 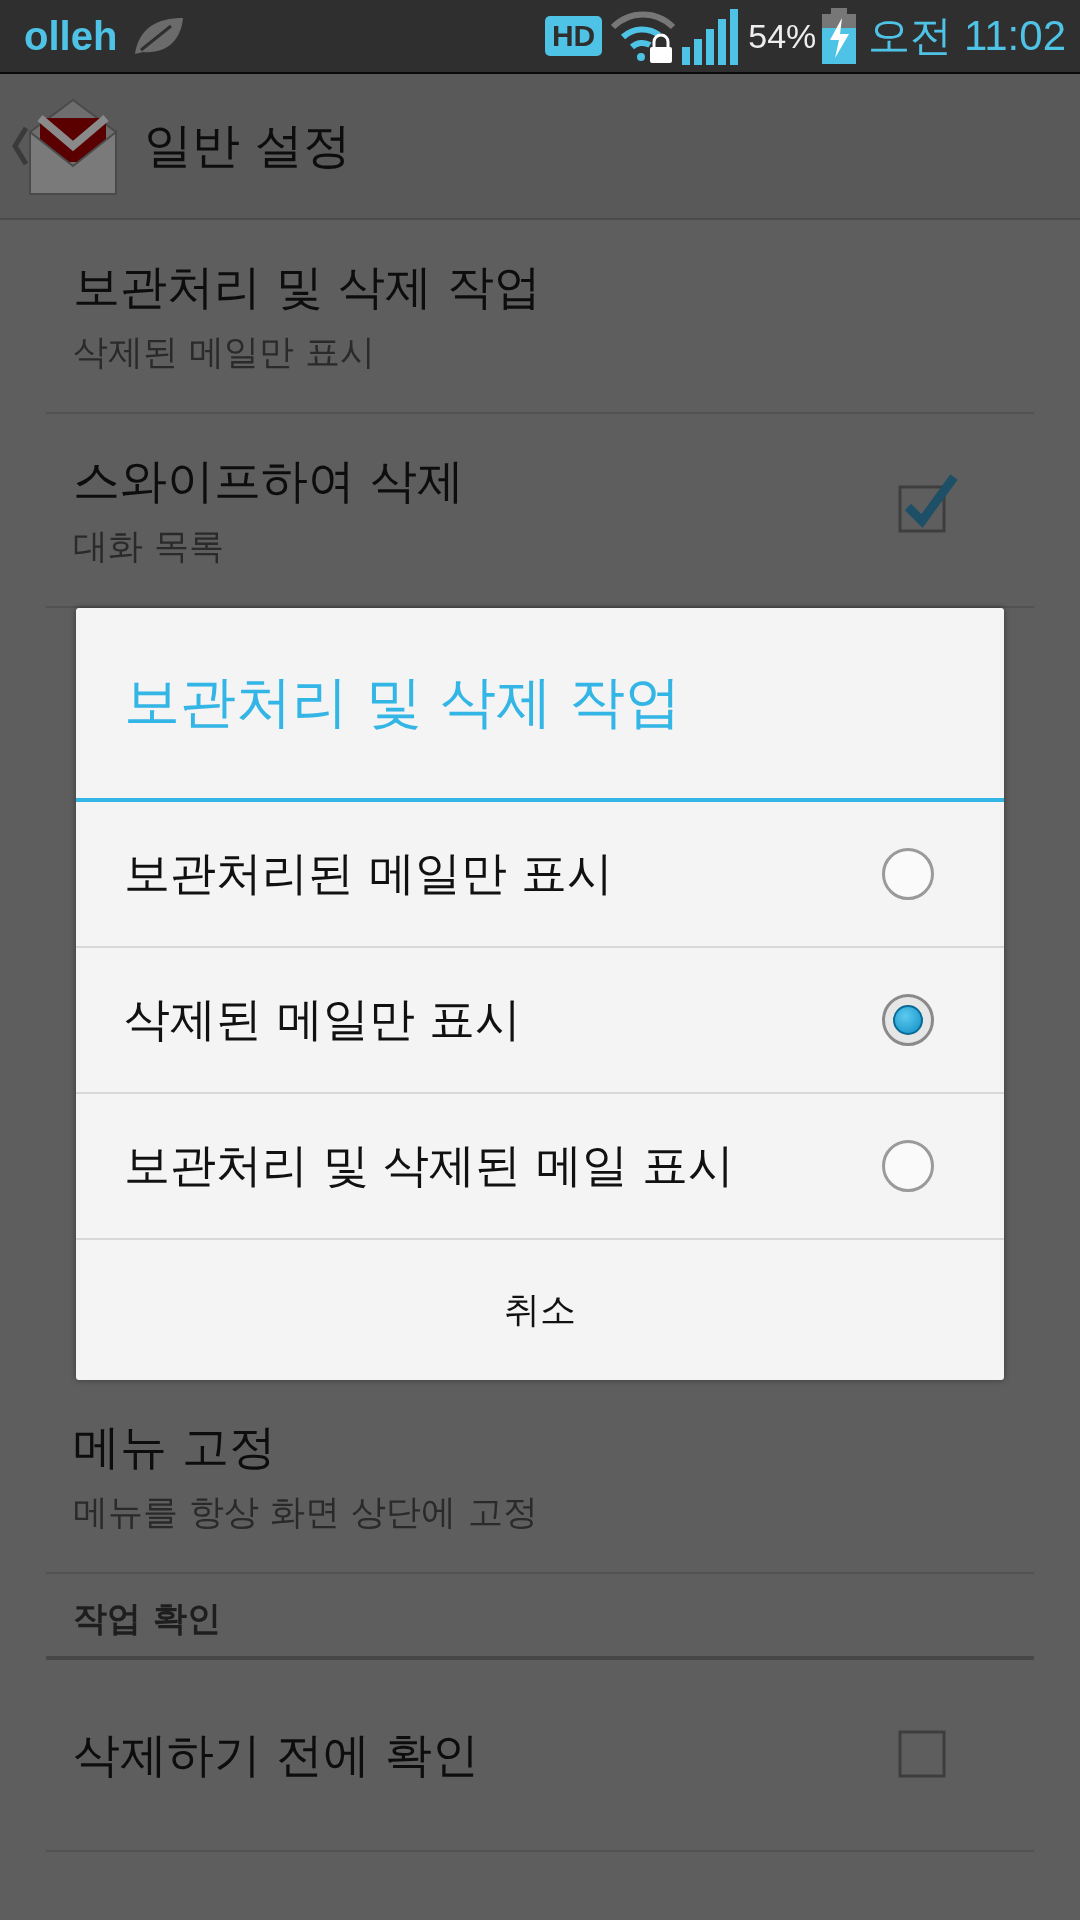 I want to click on battery-percent: 54%, so click(x=782, y=36).